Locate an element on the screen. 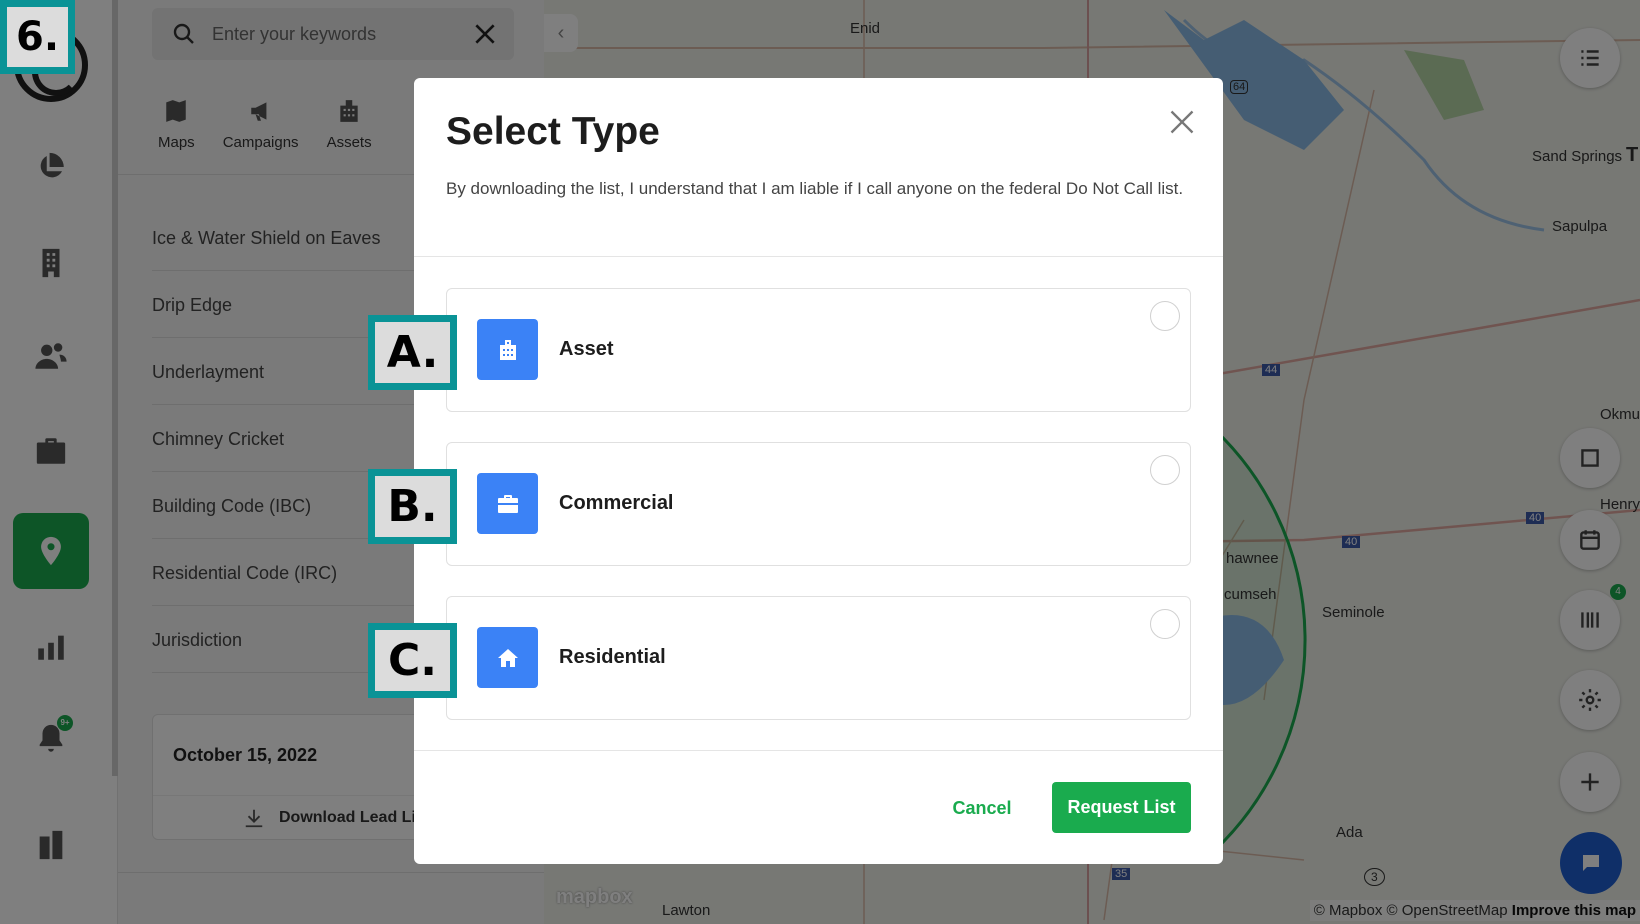 The height and width of the screenshot is (924, 1640). asset-building-icon is located at coordinates (507, 349).